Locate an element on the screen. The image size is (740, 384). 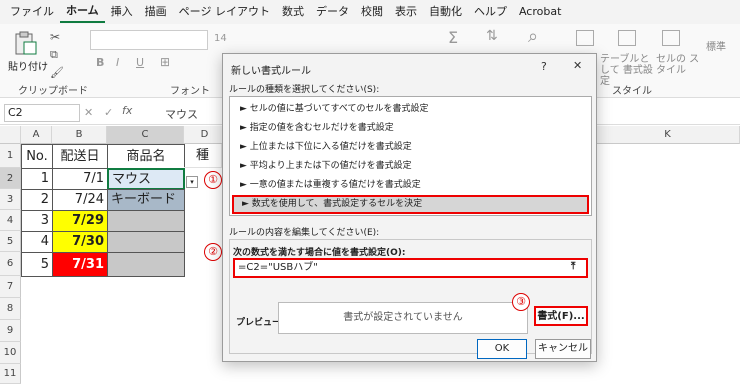
paste-icon is located at coordinates (25, 43).